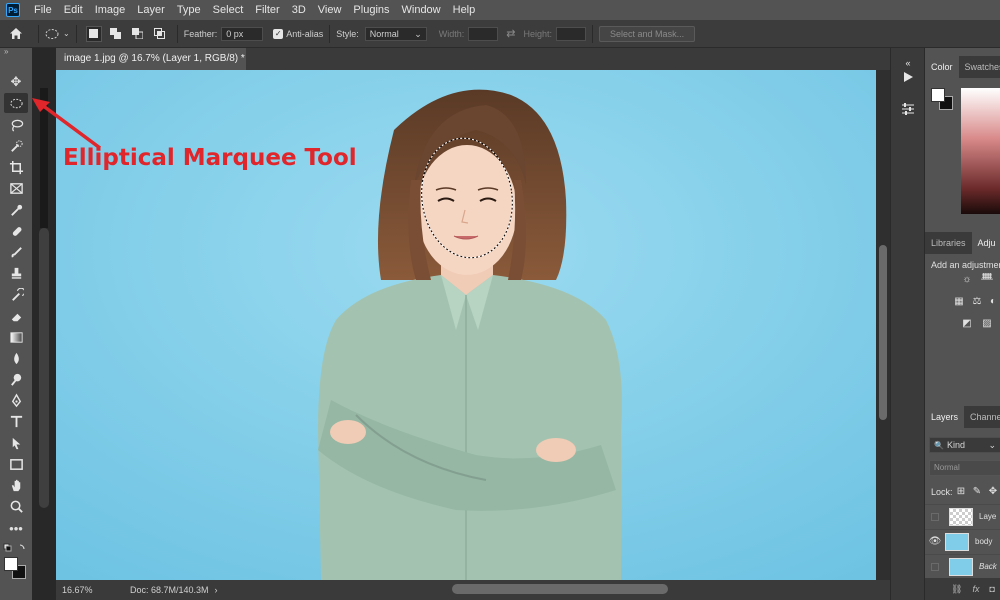 This screenshot has height=600, width=1000. Describe the element at coordinates (942, 67) in the screenshot. I see `tab-color: Color` at that location.